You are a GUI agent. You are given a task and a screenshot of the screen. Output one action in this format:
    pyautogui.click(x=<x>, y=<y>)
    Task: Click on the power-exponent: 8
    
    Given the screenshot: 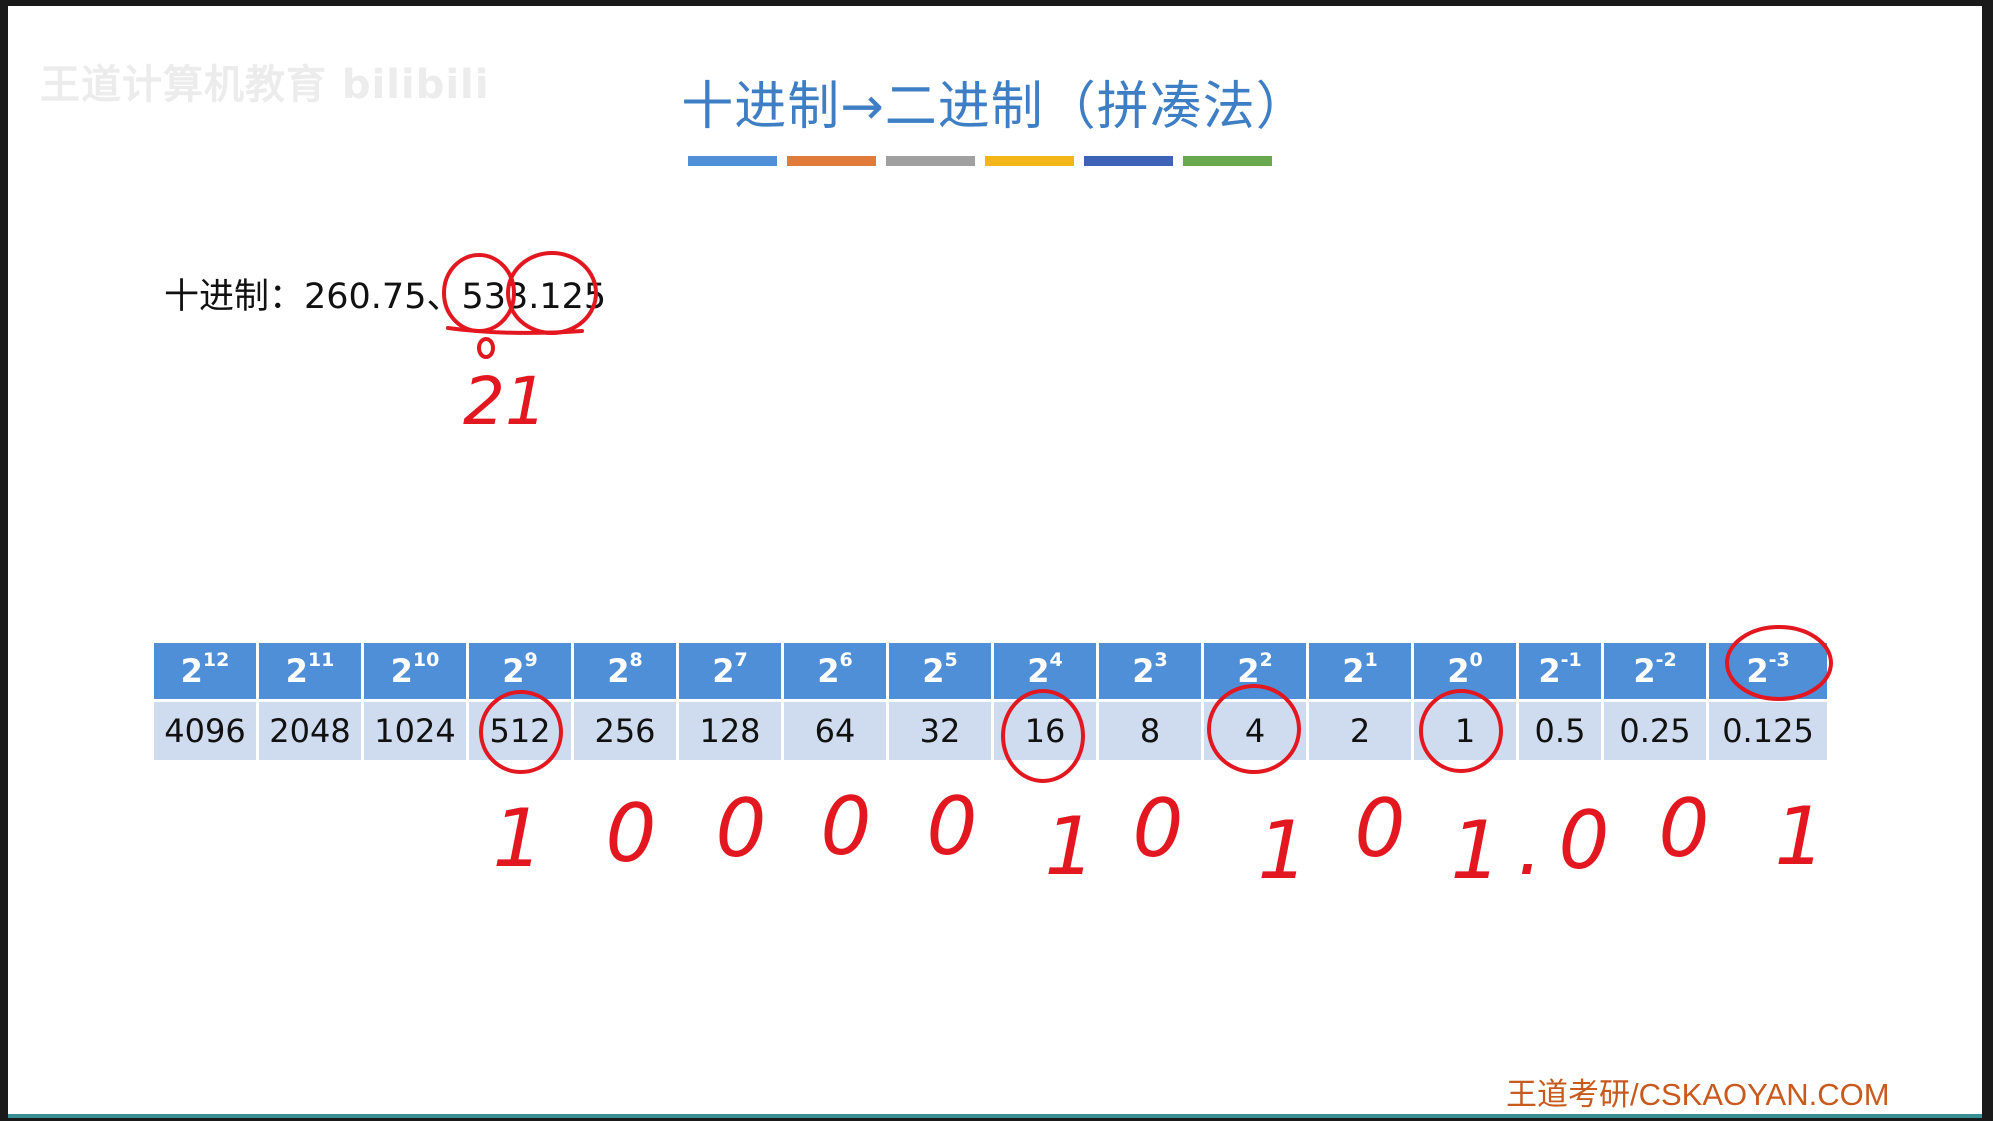 What is the action you would take?
    pyautogui.click(x=636, y=660)
    